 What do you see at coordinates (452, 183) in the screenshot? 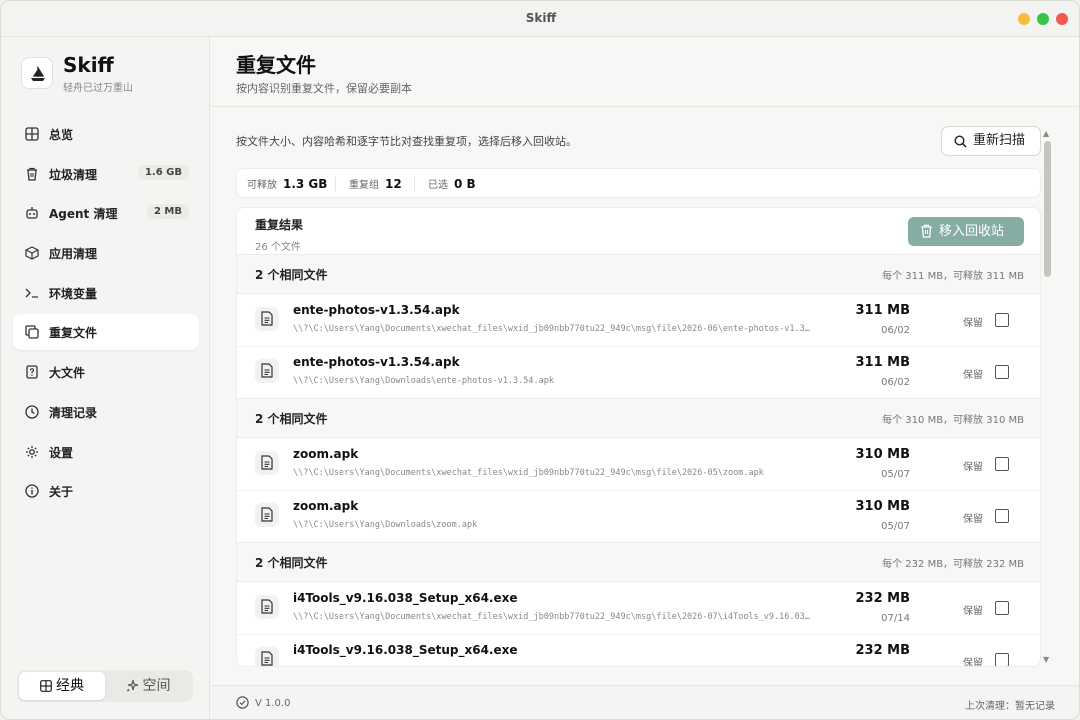
I see `stat-selected: 已选 0 B` at bounding box center [452, 183].